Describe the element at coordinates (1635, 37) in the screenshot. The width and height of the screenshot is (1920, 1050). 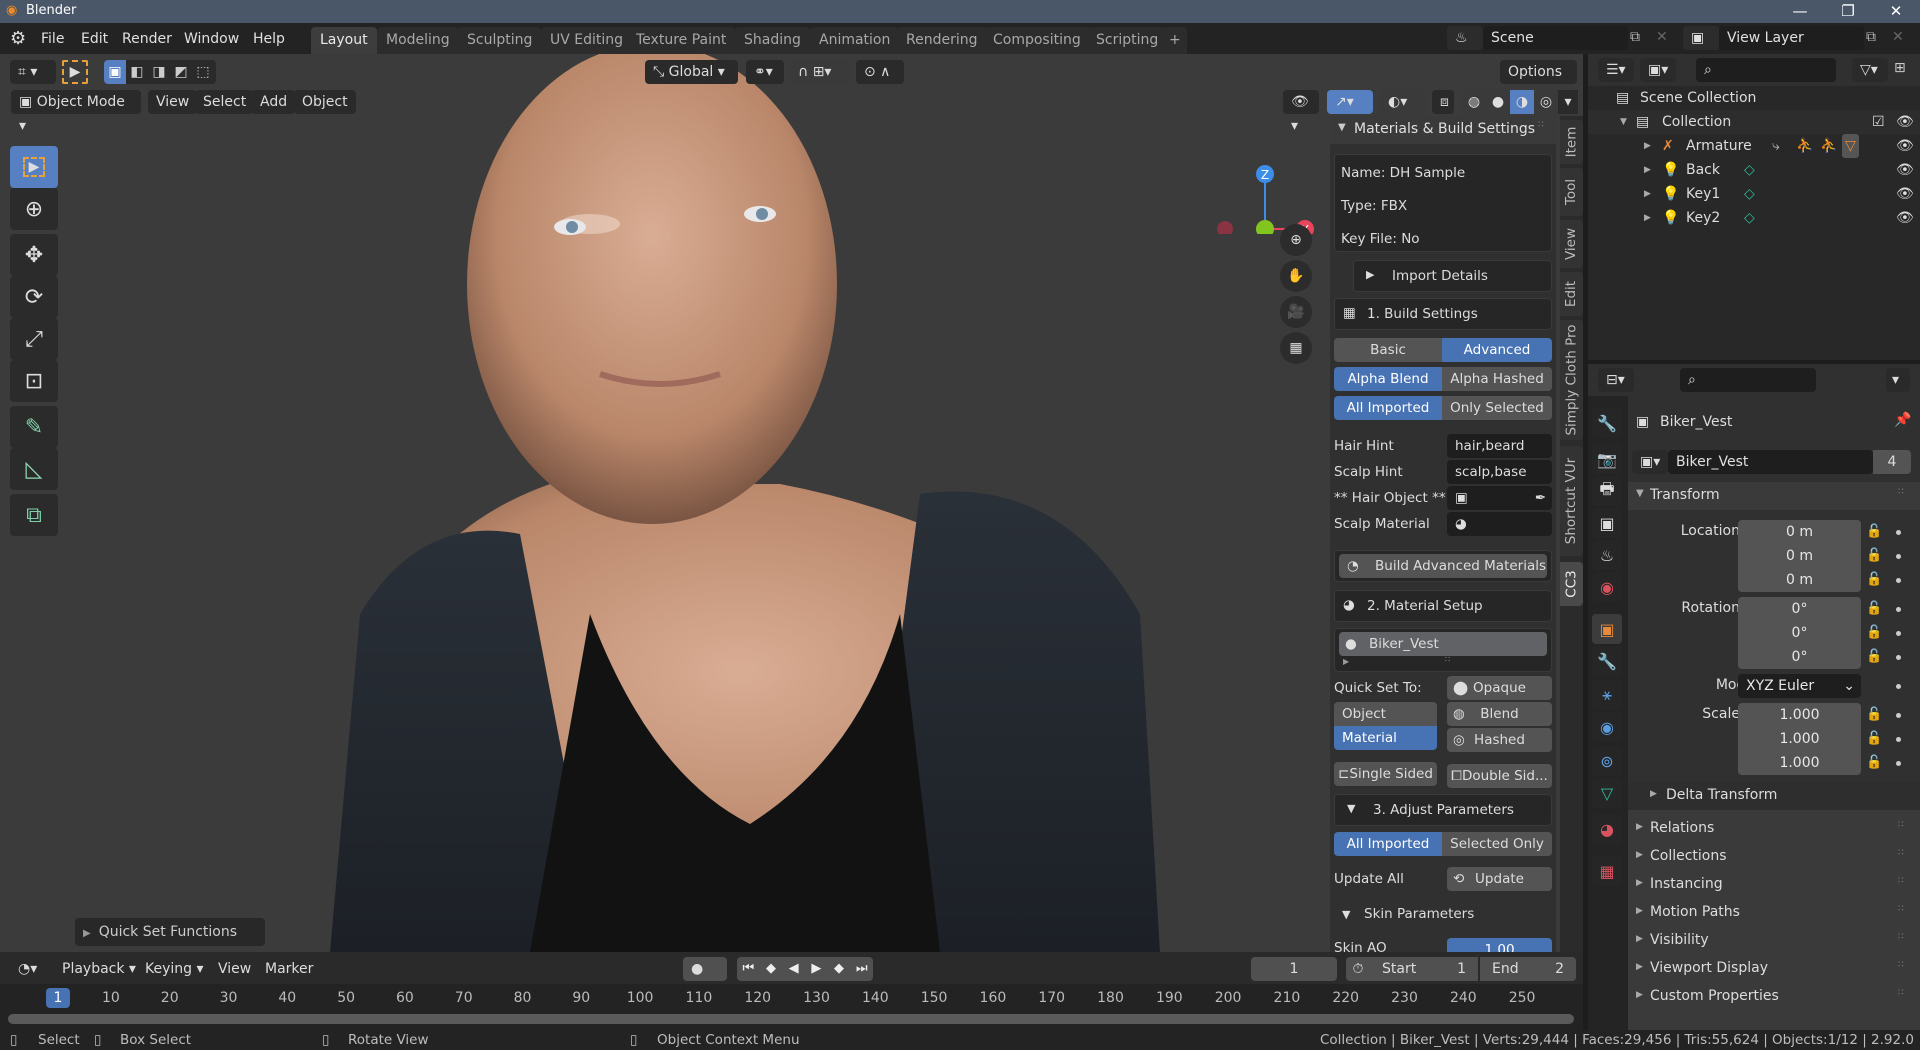
I see `copy-scene-icon: ⧉` at that location.